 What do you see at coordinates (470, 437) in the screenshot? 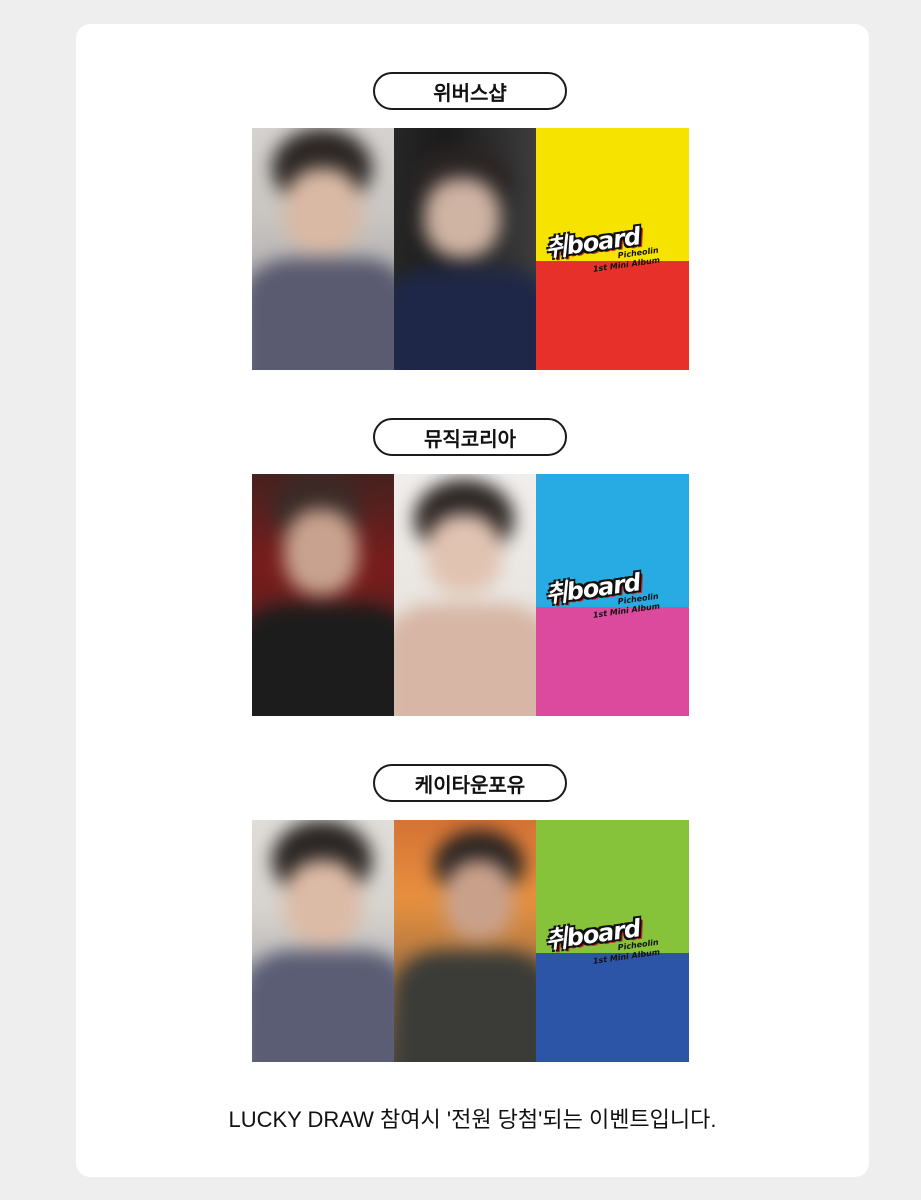
I see `store-label: 뮤직코리아` at bounding box center [470, 437].